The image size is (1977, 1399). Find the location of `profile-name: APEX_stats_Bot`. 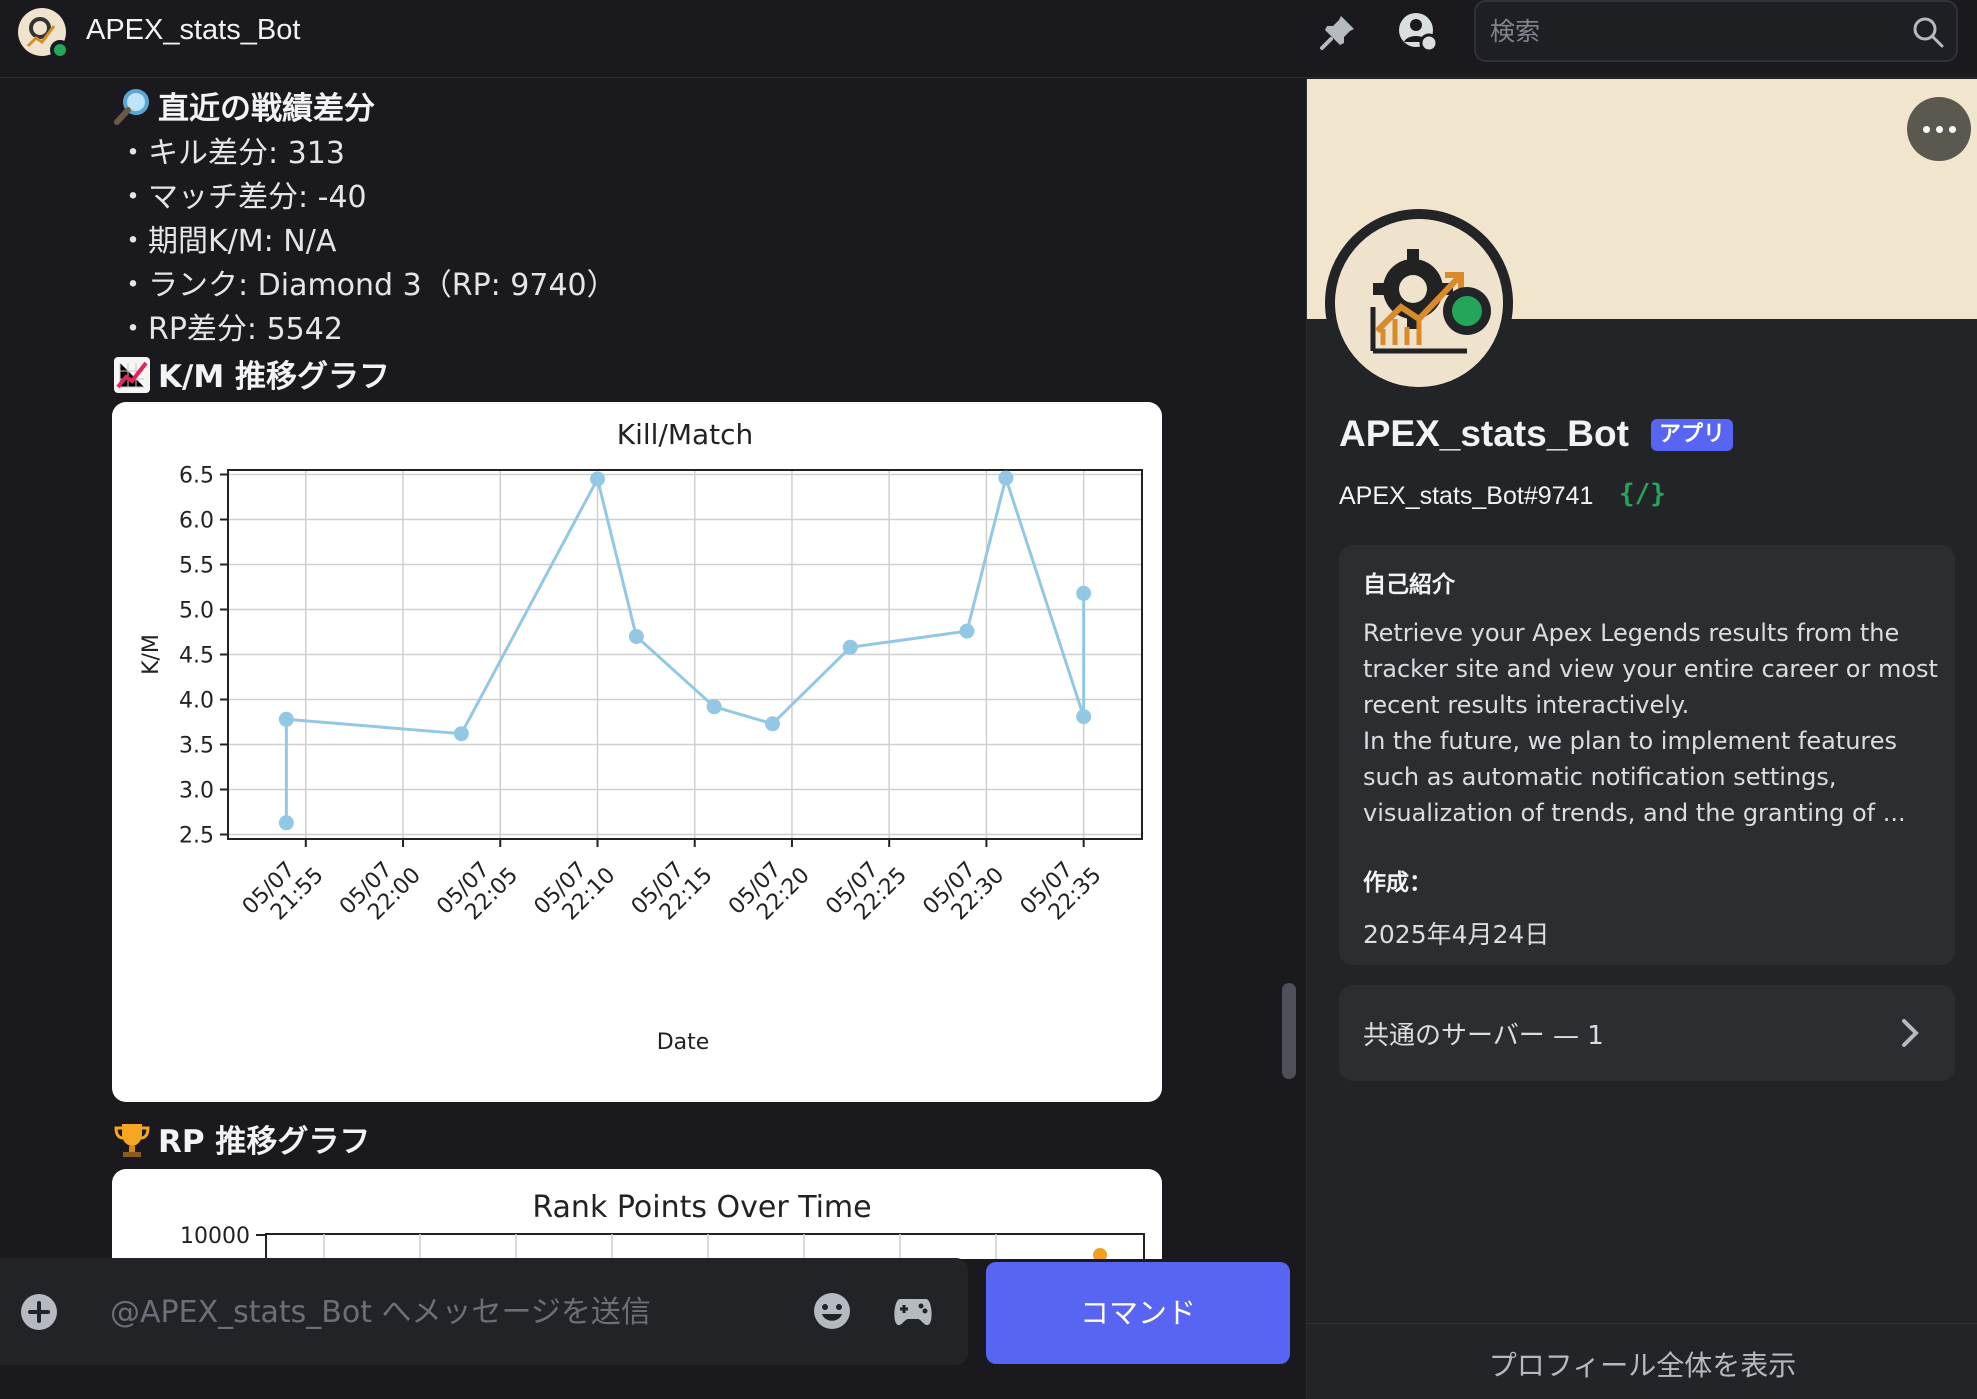

profile-name: APEX_stats_Bot is located at coordinates (1484, 433).